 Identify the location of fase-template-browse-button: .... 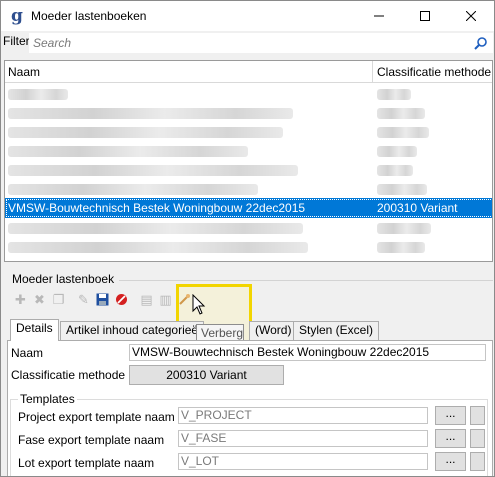
(450, 438).